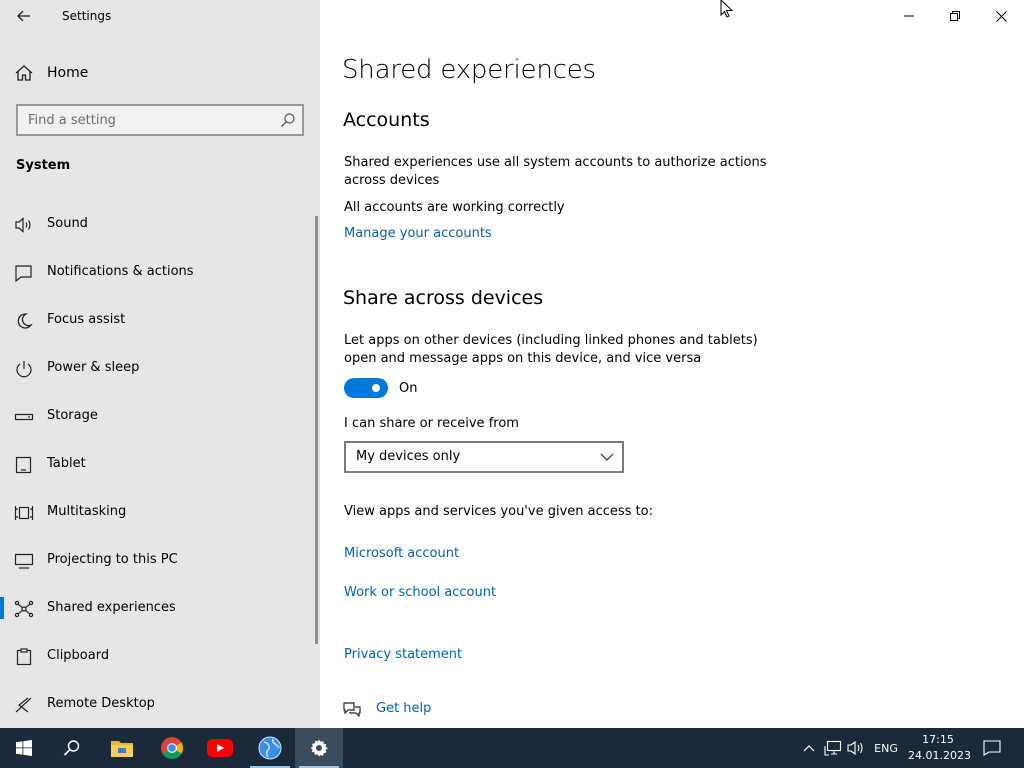 This screenshot has height=768, width=1024. I want to click on youtube-button, so click(220, 748).